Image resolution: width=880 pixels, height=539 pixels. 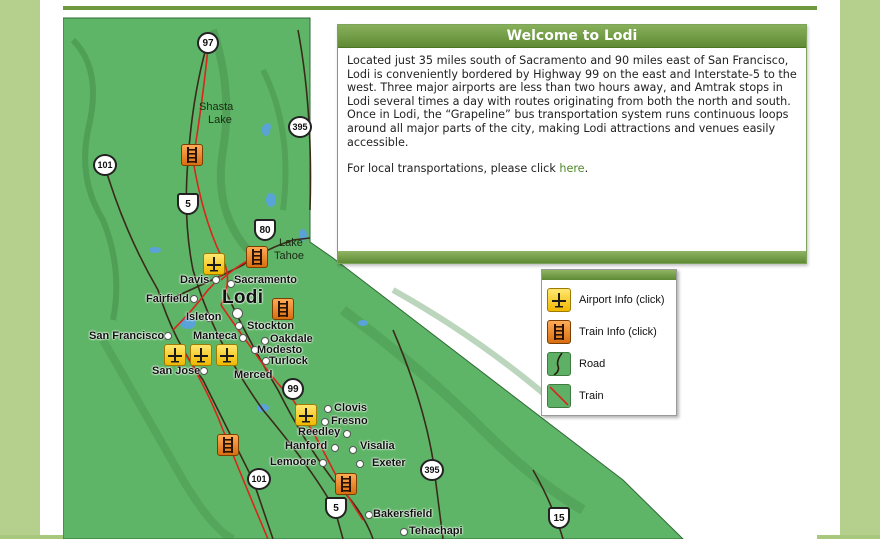 I want to click on label-hanford: Hanford, so click(x=306, y=446).